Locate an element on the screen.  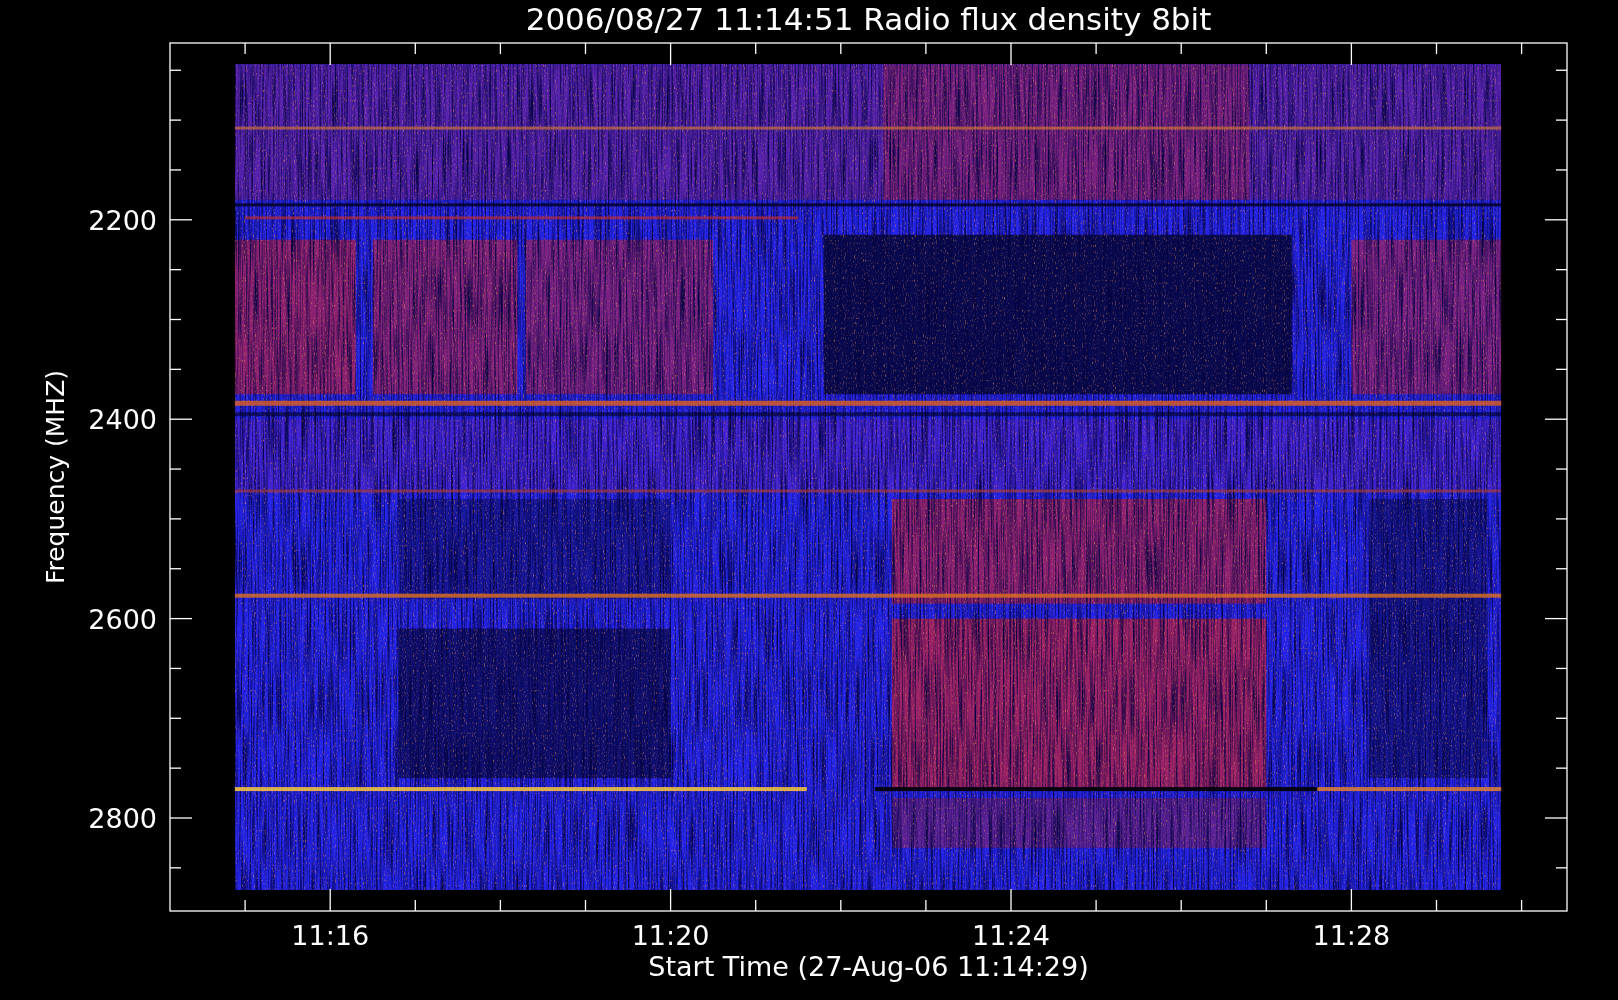
y-tick-label: 2600 is located at coordinates (122, 619).